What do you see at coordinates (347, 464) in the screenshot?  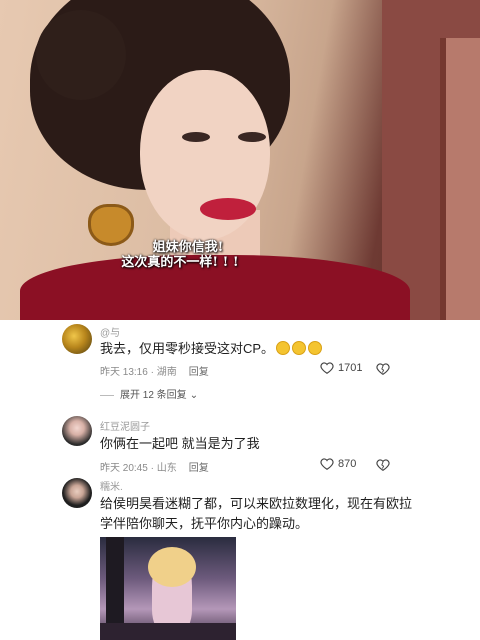 I see `like-count: 870` at bounding box center [347, 464].